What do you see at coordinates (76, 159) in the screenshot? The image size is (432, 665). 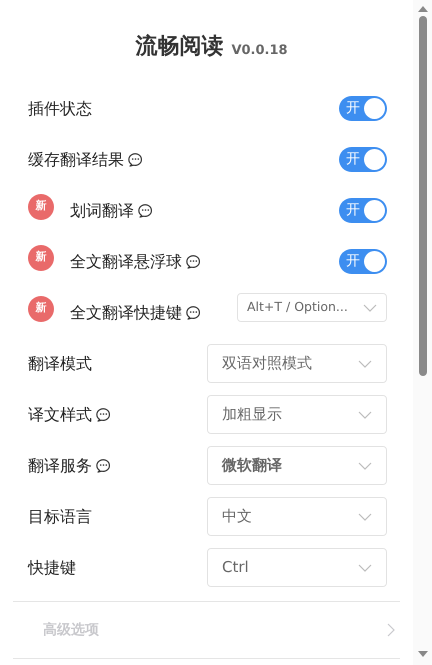 I see `setting-label: 缓存翻译结果` at bounding box center [76, 159].